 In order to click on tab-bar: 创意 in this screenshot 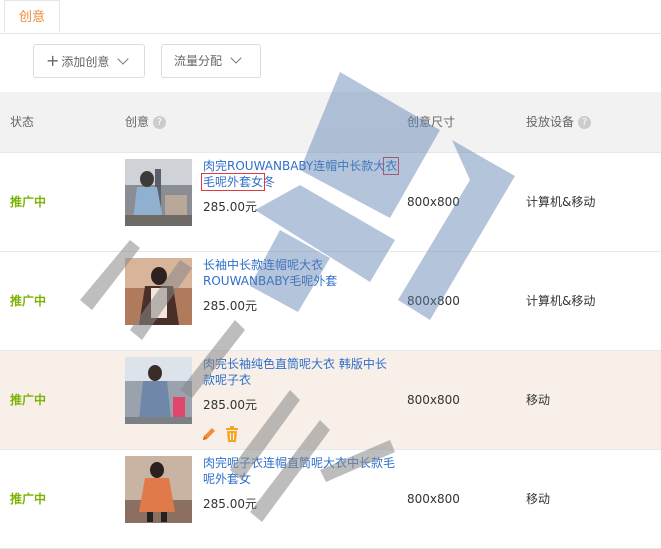, I will do `click(330, 17)`.